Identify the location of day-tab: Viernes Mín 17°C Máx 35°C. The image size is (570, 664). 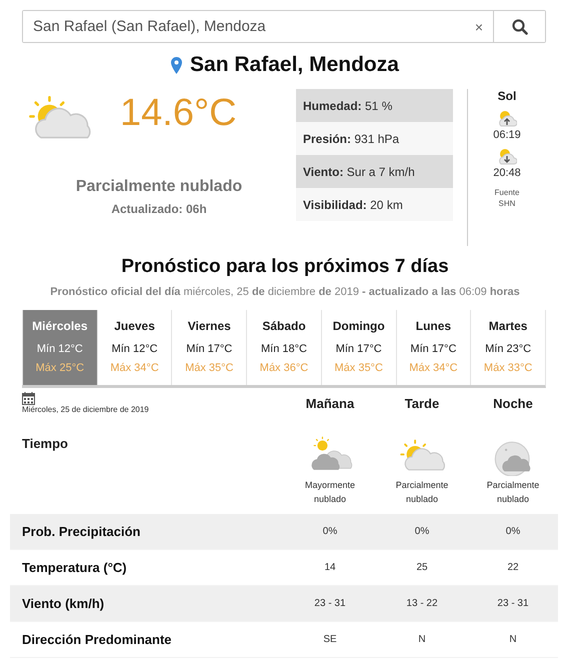
(208, 347).